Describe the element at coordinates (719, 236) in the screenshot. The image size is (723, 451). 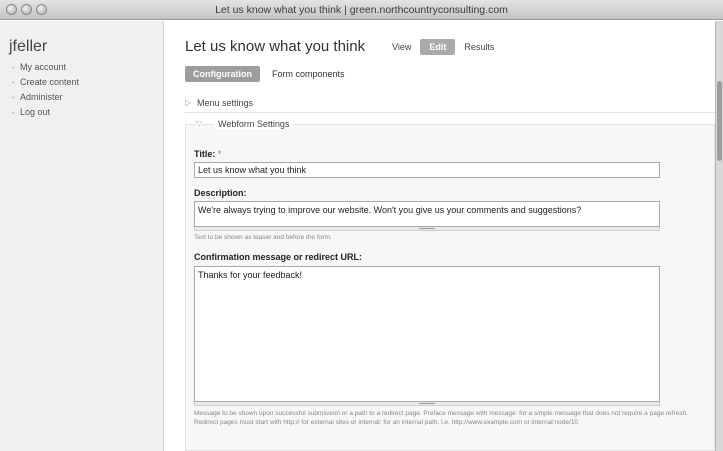
I see `vertical-scrollbar` at that location.